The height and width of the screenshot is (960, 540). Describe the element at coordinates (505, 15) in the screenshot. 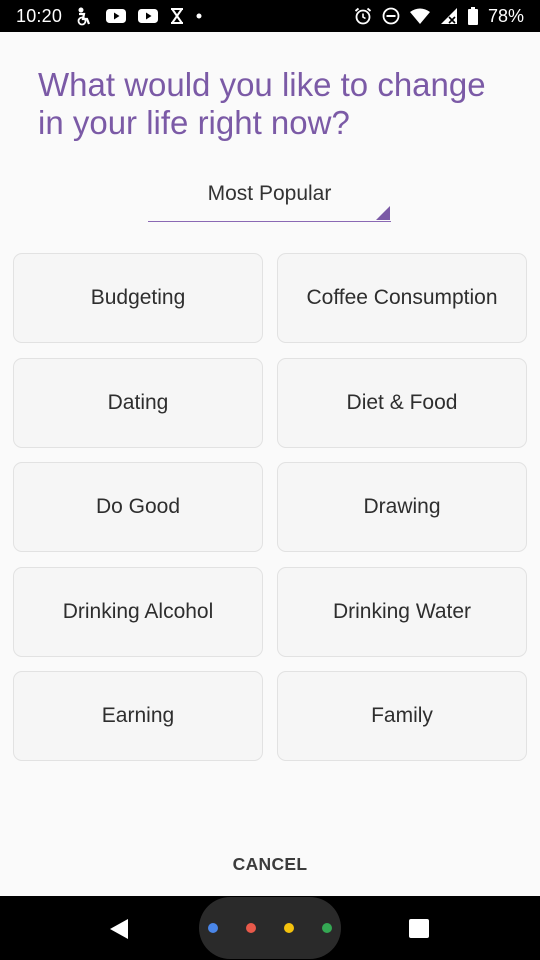

I see `battery-percentage: 78%` at that location.